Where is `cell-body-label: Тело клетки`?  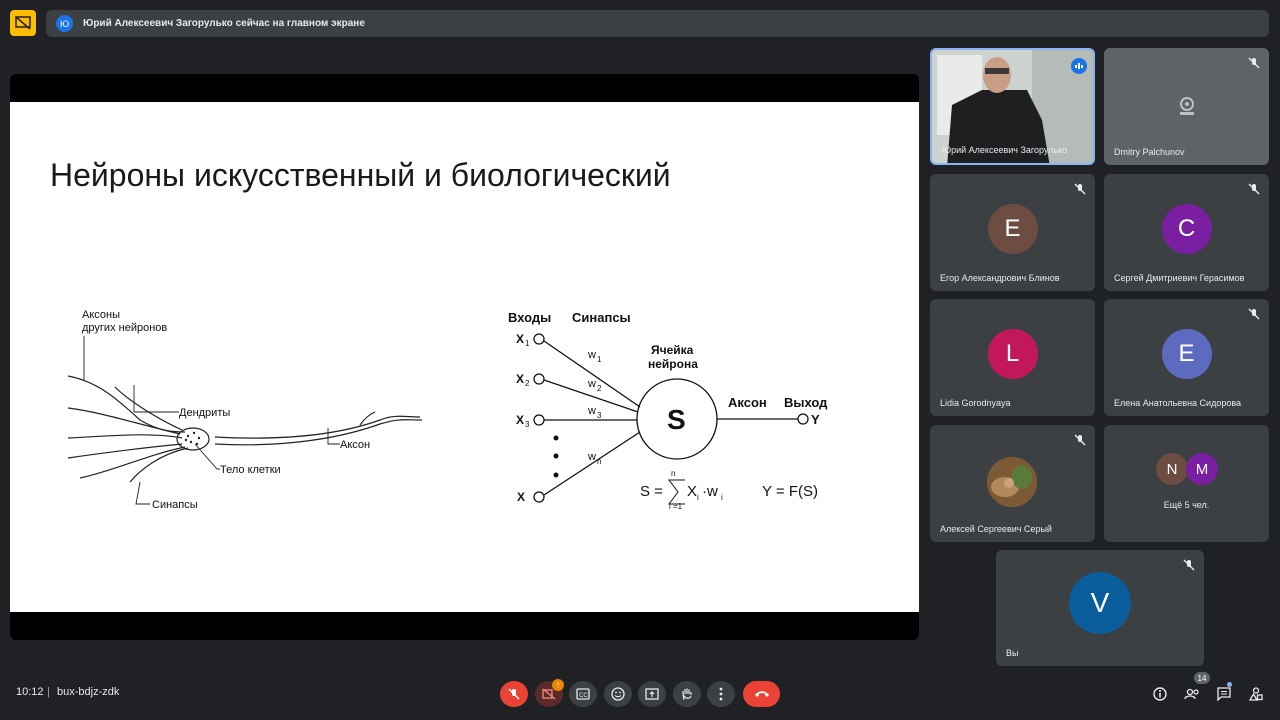 cell-body-label: Тело клетки is located at coordinates (250, 470).